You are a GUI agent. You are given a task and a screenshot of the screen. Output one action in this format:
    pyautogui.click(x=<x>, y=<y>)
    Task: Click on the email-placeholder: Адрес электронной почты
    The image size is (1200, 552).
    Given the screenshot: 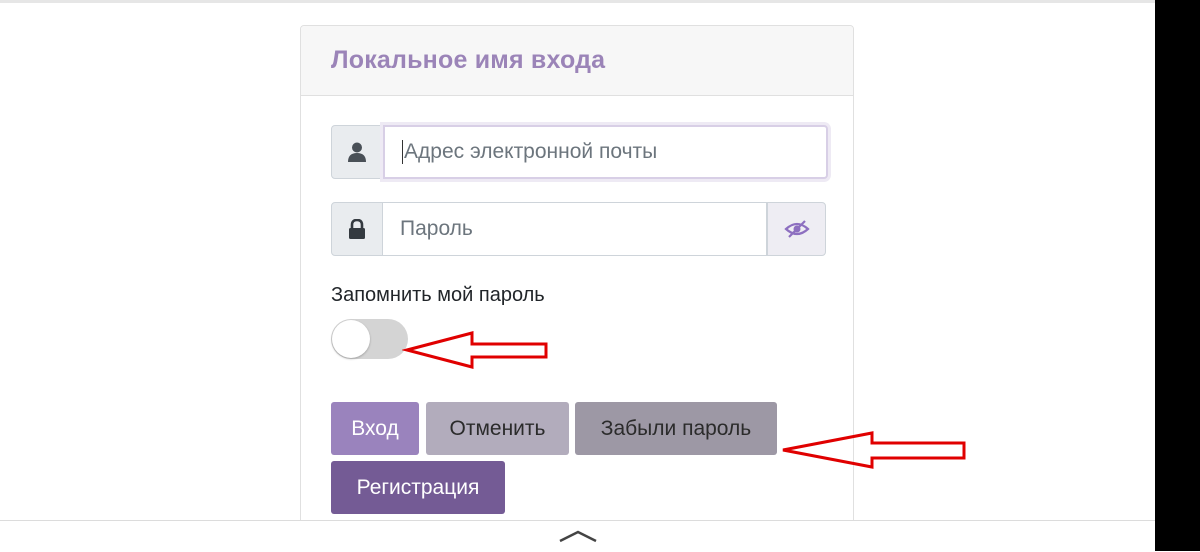 What is the action you would take?
    pyautogui.click(x=531, y=151)
    